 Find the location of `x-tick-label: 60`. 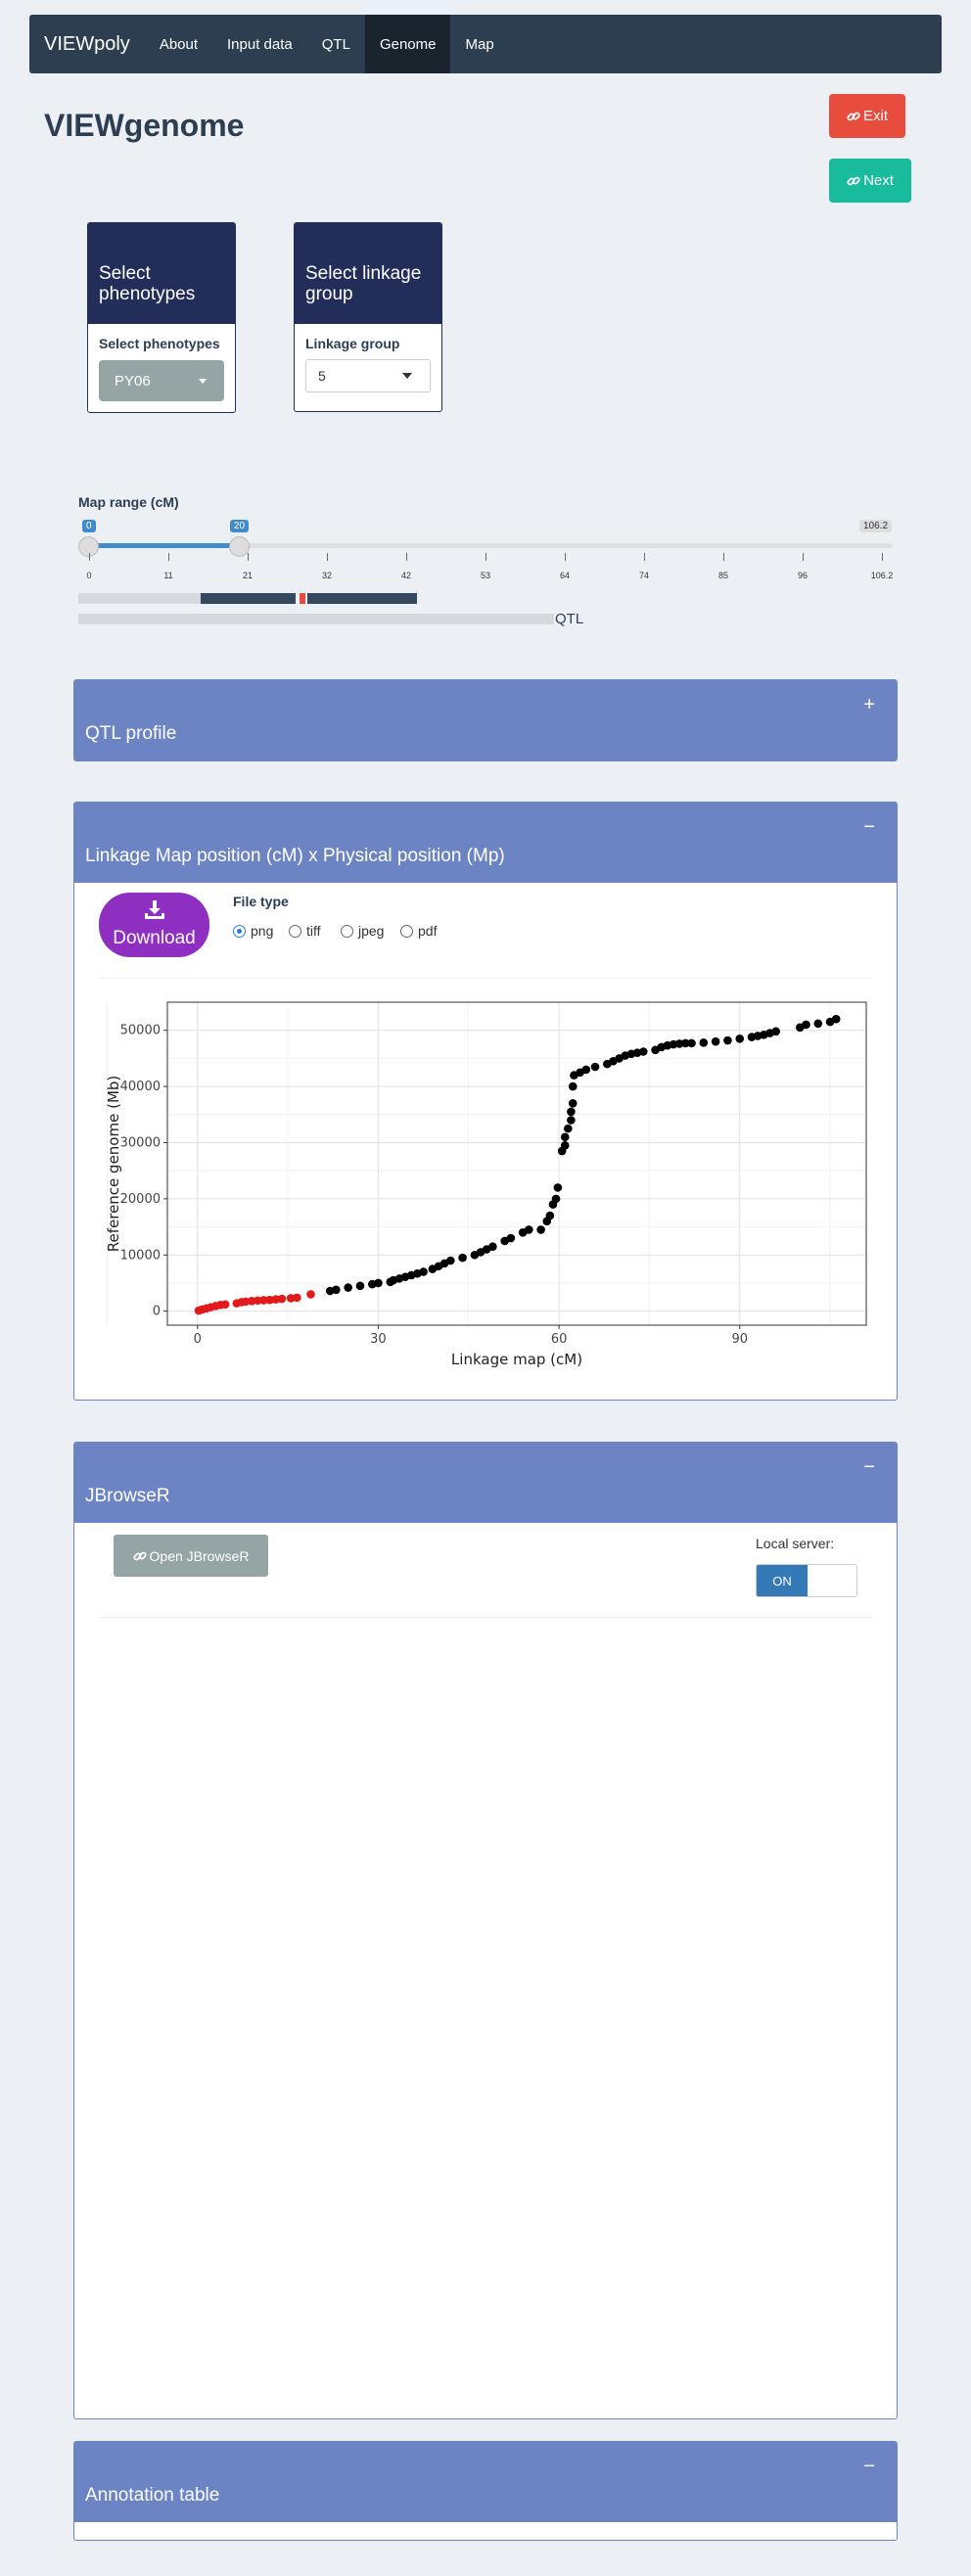

x-tick-label: 60 is located at coordinates (559, 1340).